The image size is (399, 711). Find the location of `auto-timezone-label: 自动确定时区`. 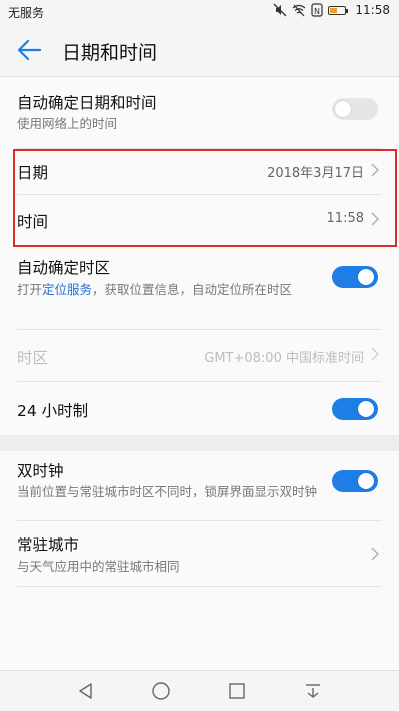

auto-timezone-label: 自动确定时区 is located at coordinates (64, 268).